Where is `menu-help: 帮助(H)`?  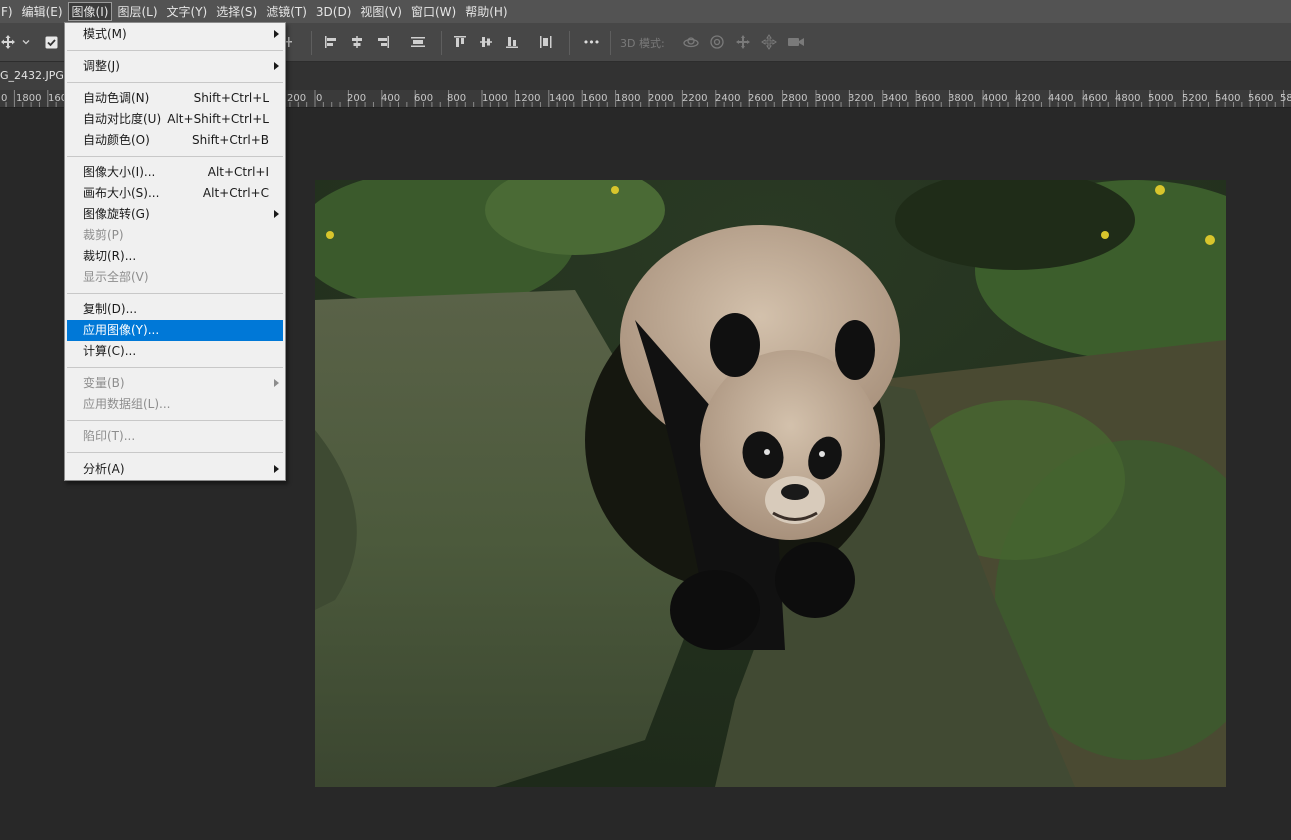
menu-help: 帮助(H) is located at coordinates (486, 11).